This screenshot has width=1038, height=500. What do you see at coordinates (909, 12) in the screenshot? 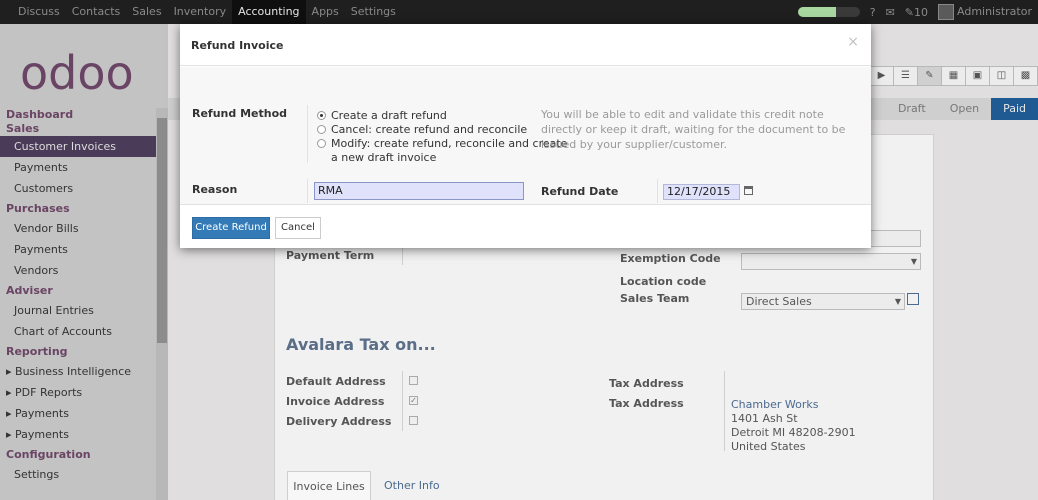
I see `chat-icon: ✎` at bounding box center [909, 12].